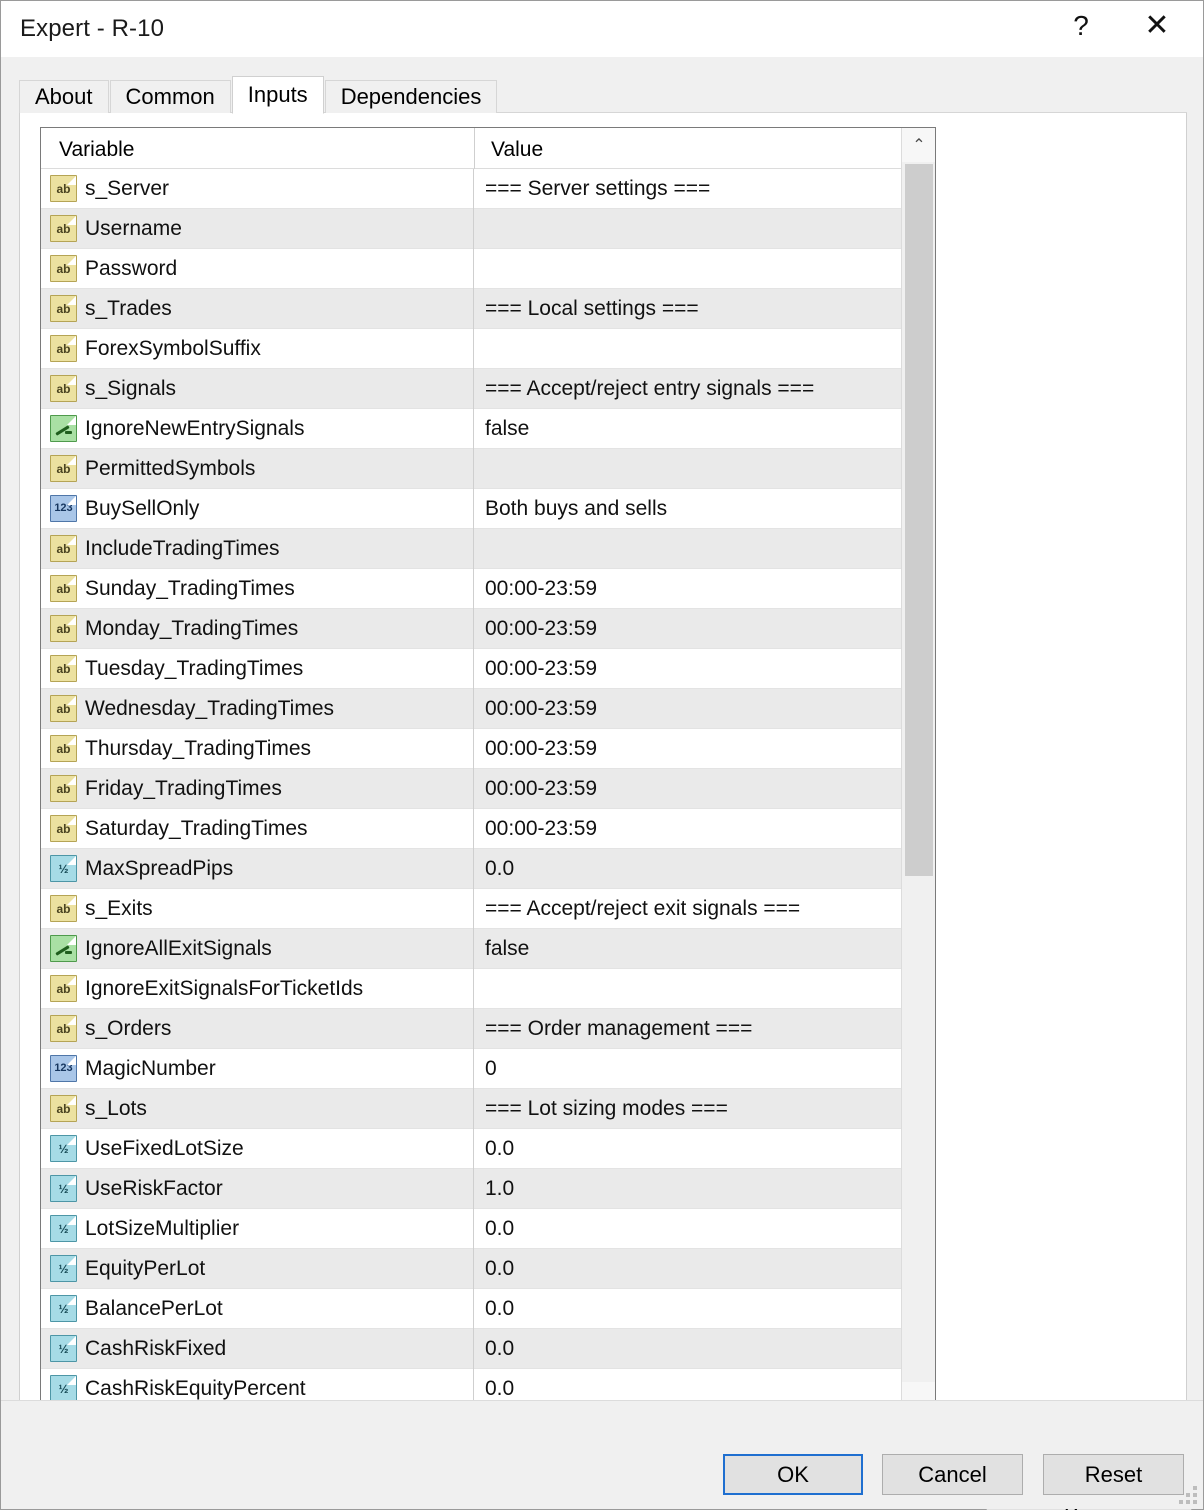 This screenshot has height=1510, width=1204. I want to click on table-row: ab Username, so click(488, 228).